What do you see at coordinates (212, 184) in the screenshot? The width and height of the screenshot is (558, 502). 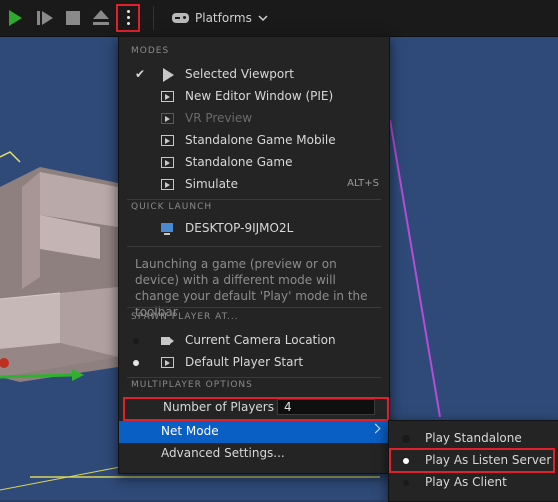 I see `mode-label: Simulate` at bounding box center [212, 184].